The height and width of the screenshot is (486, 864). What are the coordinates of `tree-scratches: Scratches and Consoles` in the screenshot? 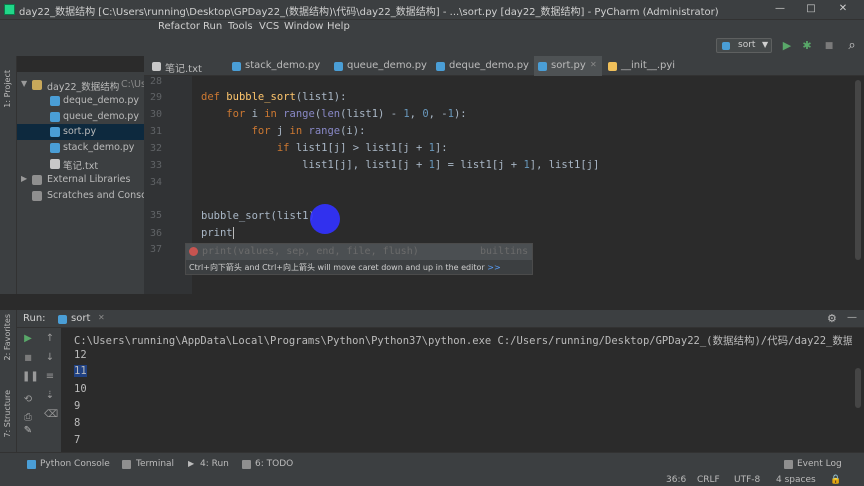 It's located at (88, 196).